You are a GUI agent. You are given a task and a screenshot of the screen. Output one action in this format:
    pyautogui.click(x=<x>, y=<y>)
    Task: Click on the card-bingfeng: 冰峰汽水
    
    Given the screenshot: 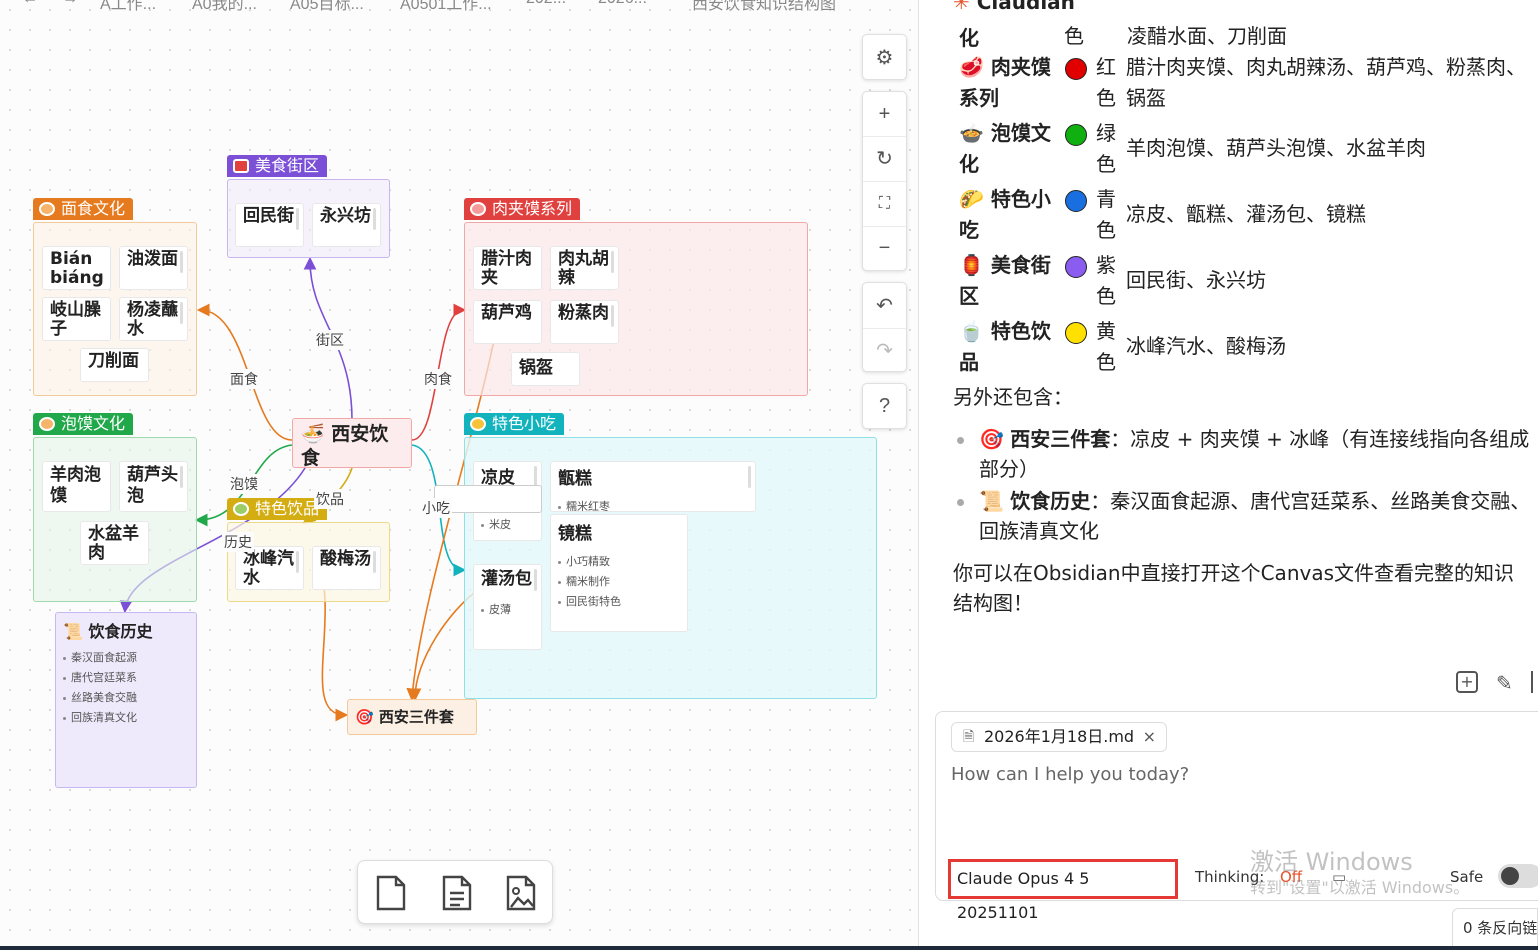 What is the action you would take?
    pyautogui.click(x=269, y=568)
    